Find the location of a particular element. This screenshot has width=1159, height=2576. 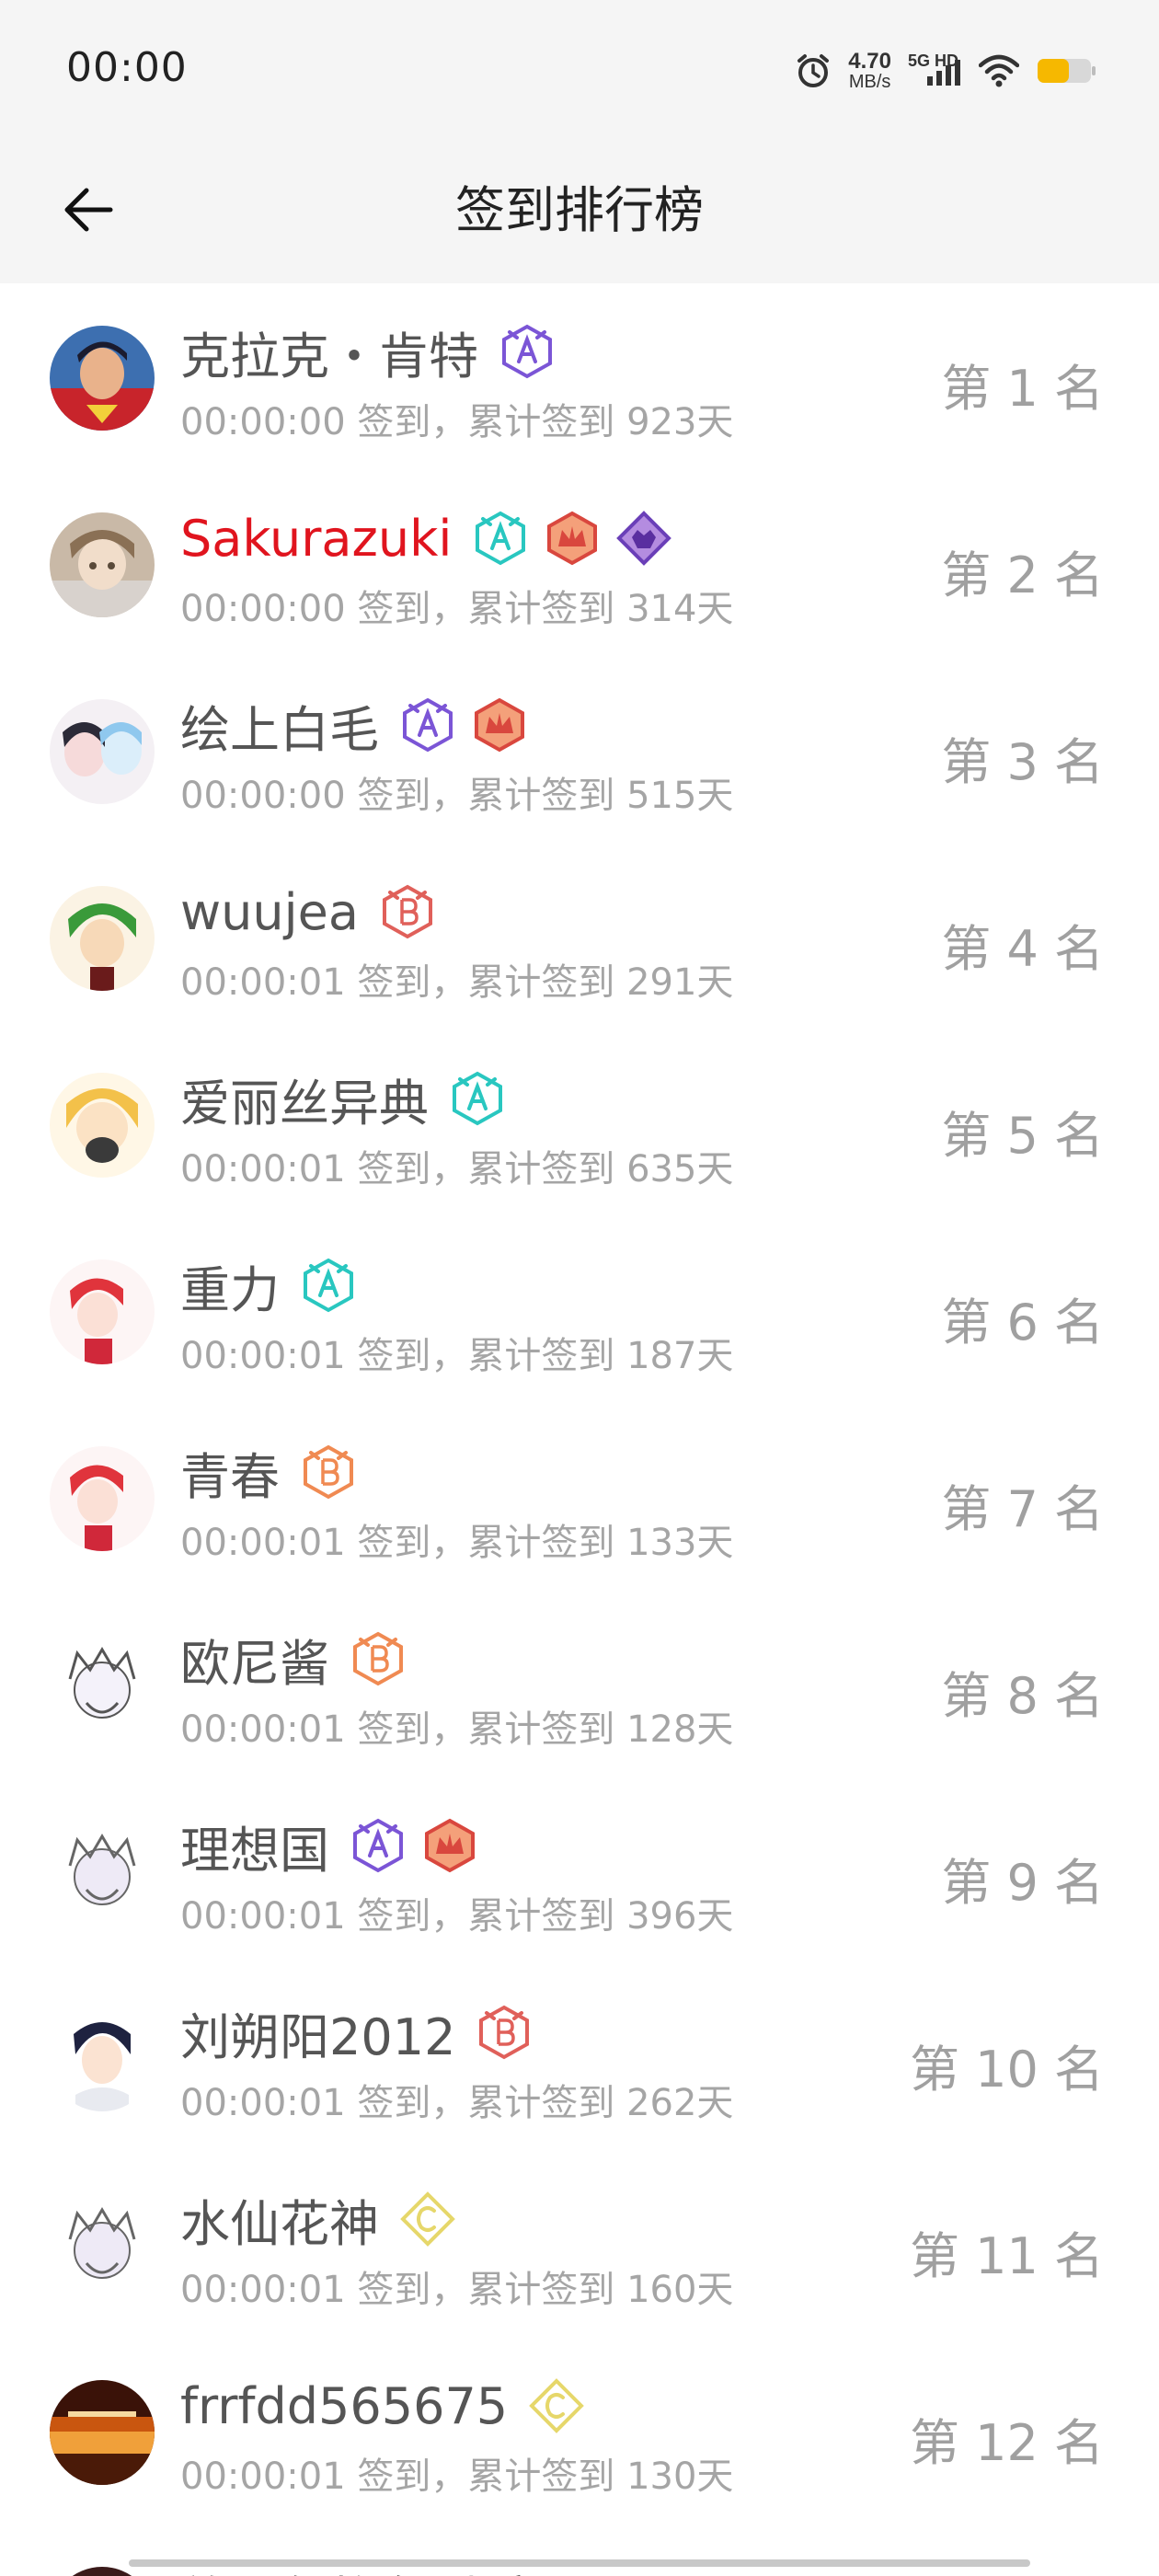

checkin-detail: 00:00:00 签到，累计签到 923天 is located at coordinates (457, 422).